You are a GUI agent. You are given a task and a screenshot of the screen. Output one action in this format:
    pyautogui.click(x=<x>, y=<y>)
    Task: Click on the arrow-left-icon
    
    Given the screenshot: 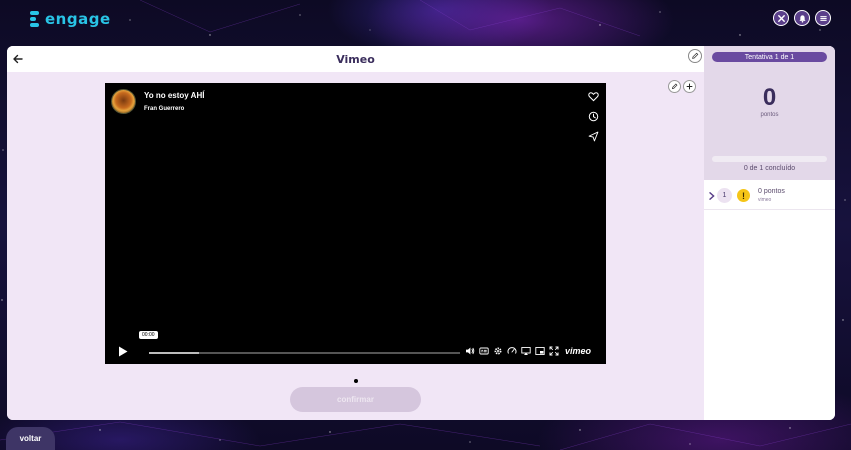 What is the action you would take?
    pyautogui.click(x=18, y=59)
    